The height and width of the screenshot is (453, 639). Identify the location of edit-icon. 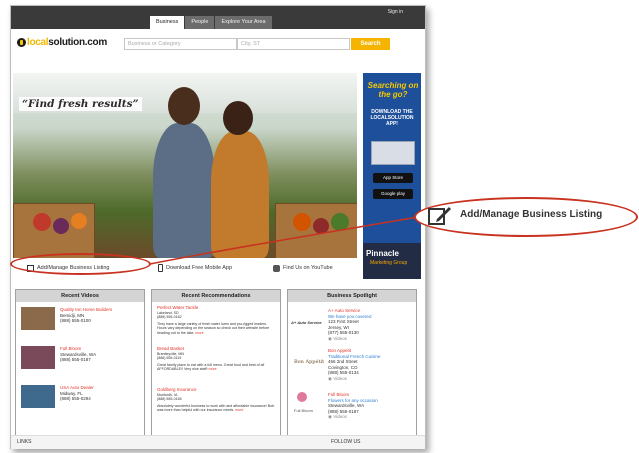
(439, 216).